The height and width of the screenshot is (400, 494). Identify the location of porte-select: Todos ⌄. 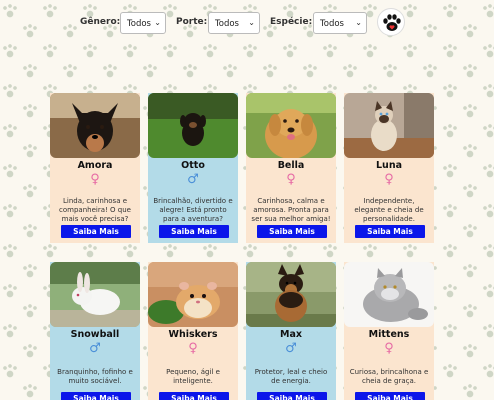
(234, 23).